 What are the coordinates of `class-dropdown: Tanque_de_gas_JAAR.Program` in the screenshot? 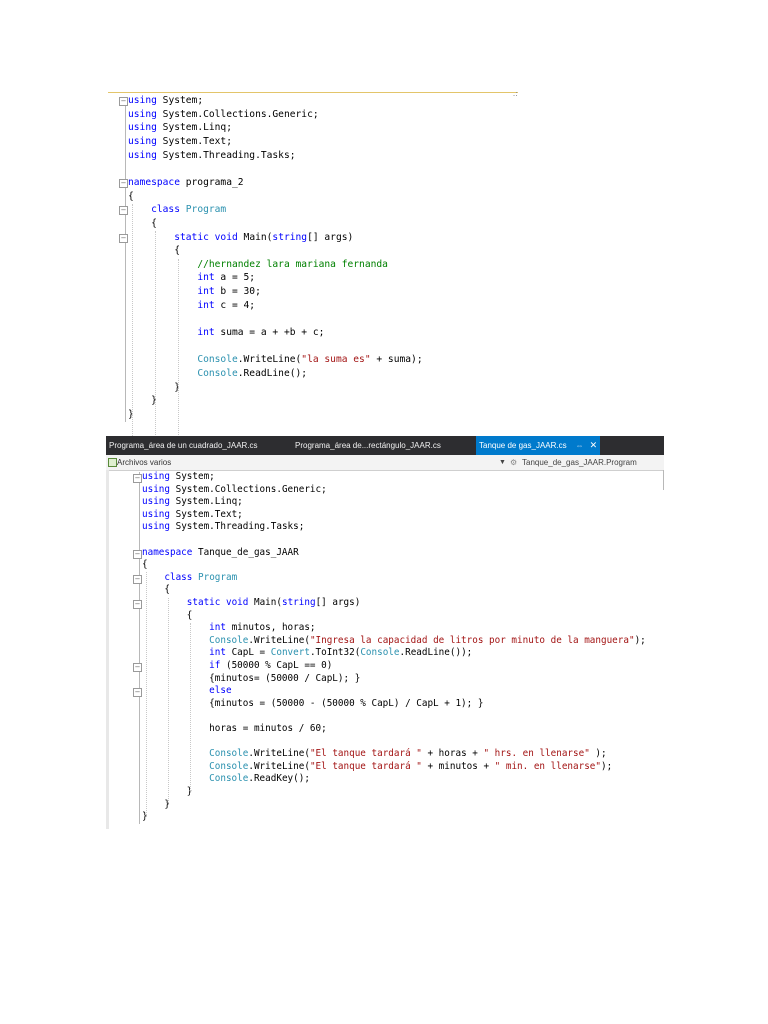 It's located at (579, 462).